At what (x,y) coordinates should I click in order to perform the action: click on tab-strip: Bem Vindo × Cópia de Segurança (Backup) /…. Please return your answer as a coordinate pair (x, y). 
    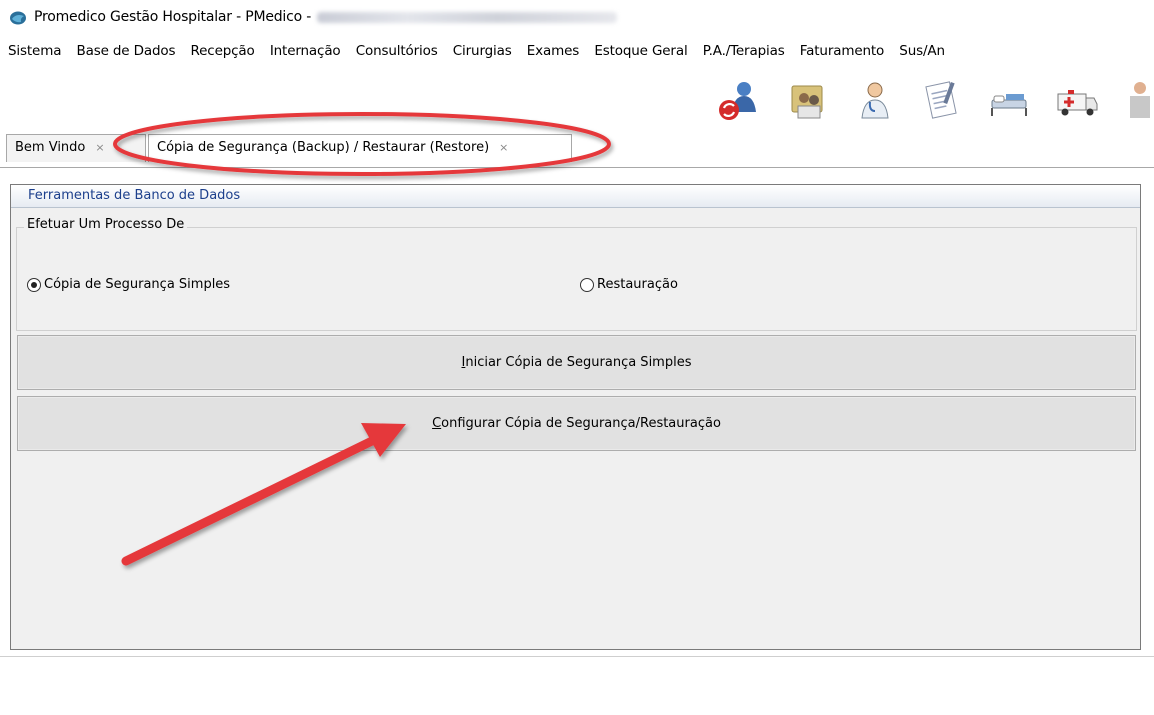
    Looking at the image, I should click on (577, 145).